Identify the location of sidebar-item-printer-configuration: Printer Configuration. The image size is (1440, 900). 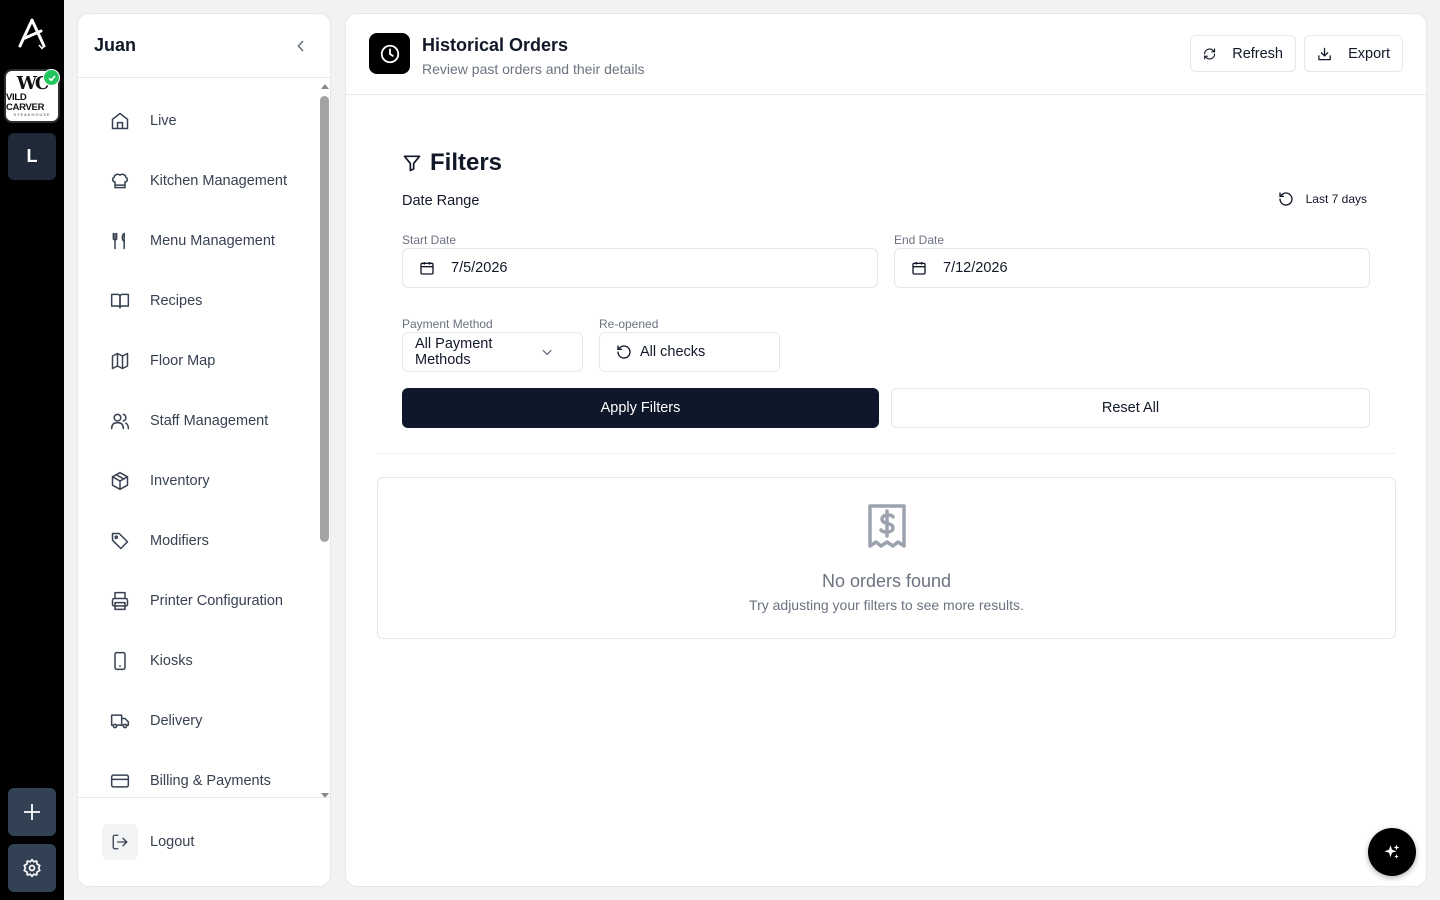
(198, 601).